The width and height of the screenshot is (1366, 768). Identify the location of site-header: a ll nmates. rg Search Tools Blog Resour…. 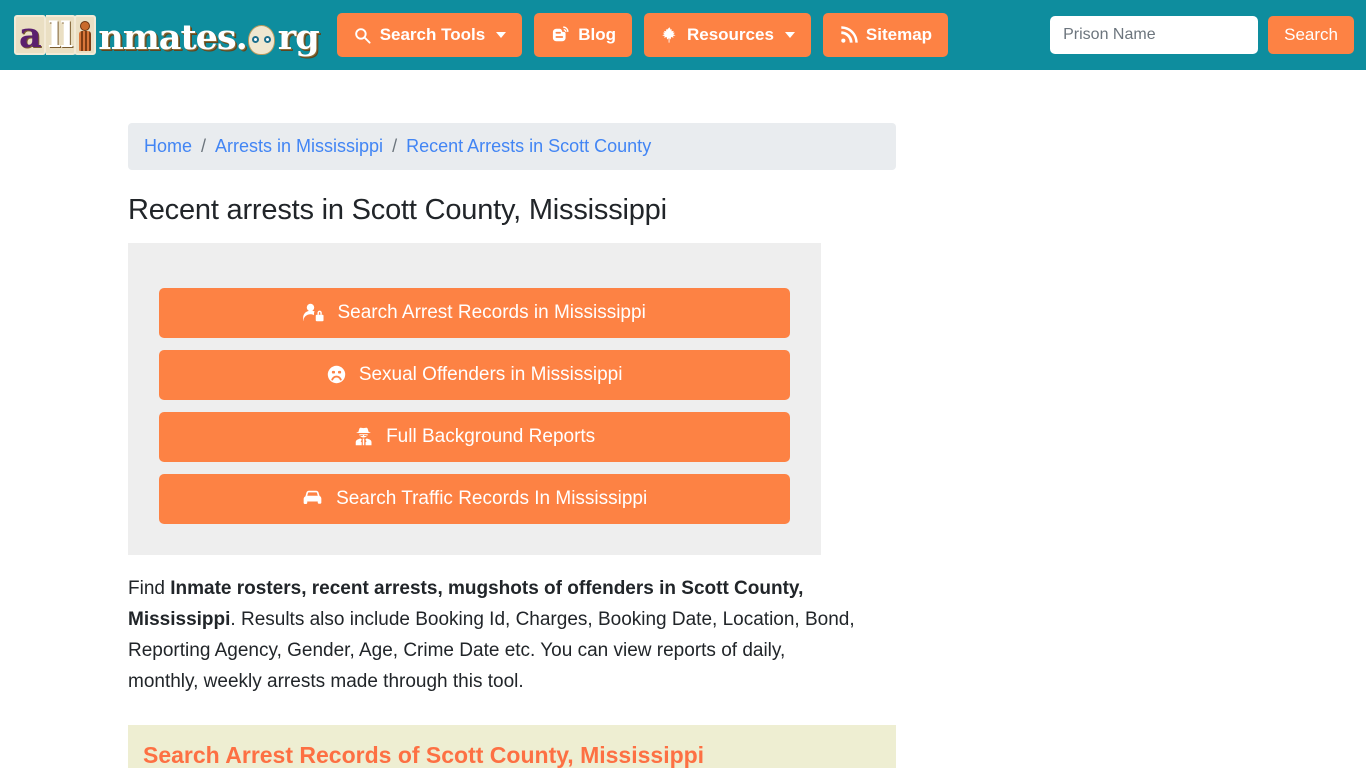
(683, 35).